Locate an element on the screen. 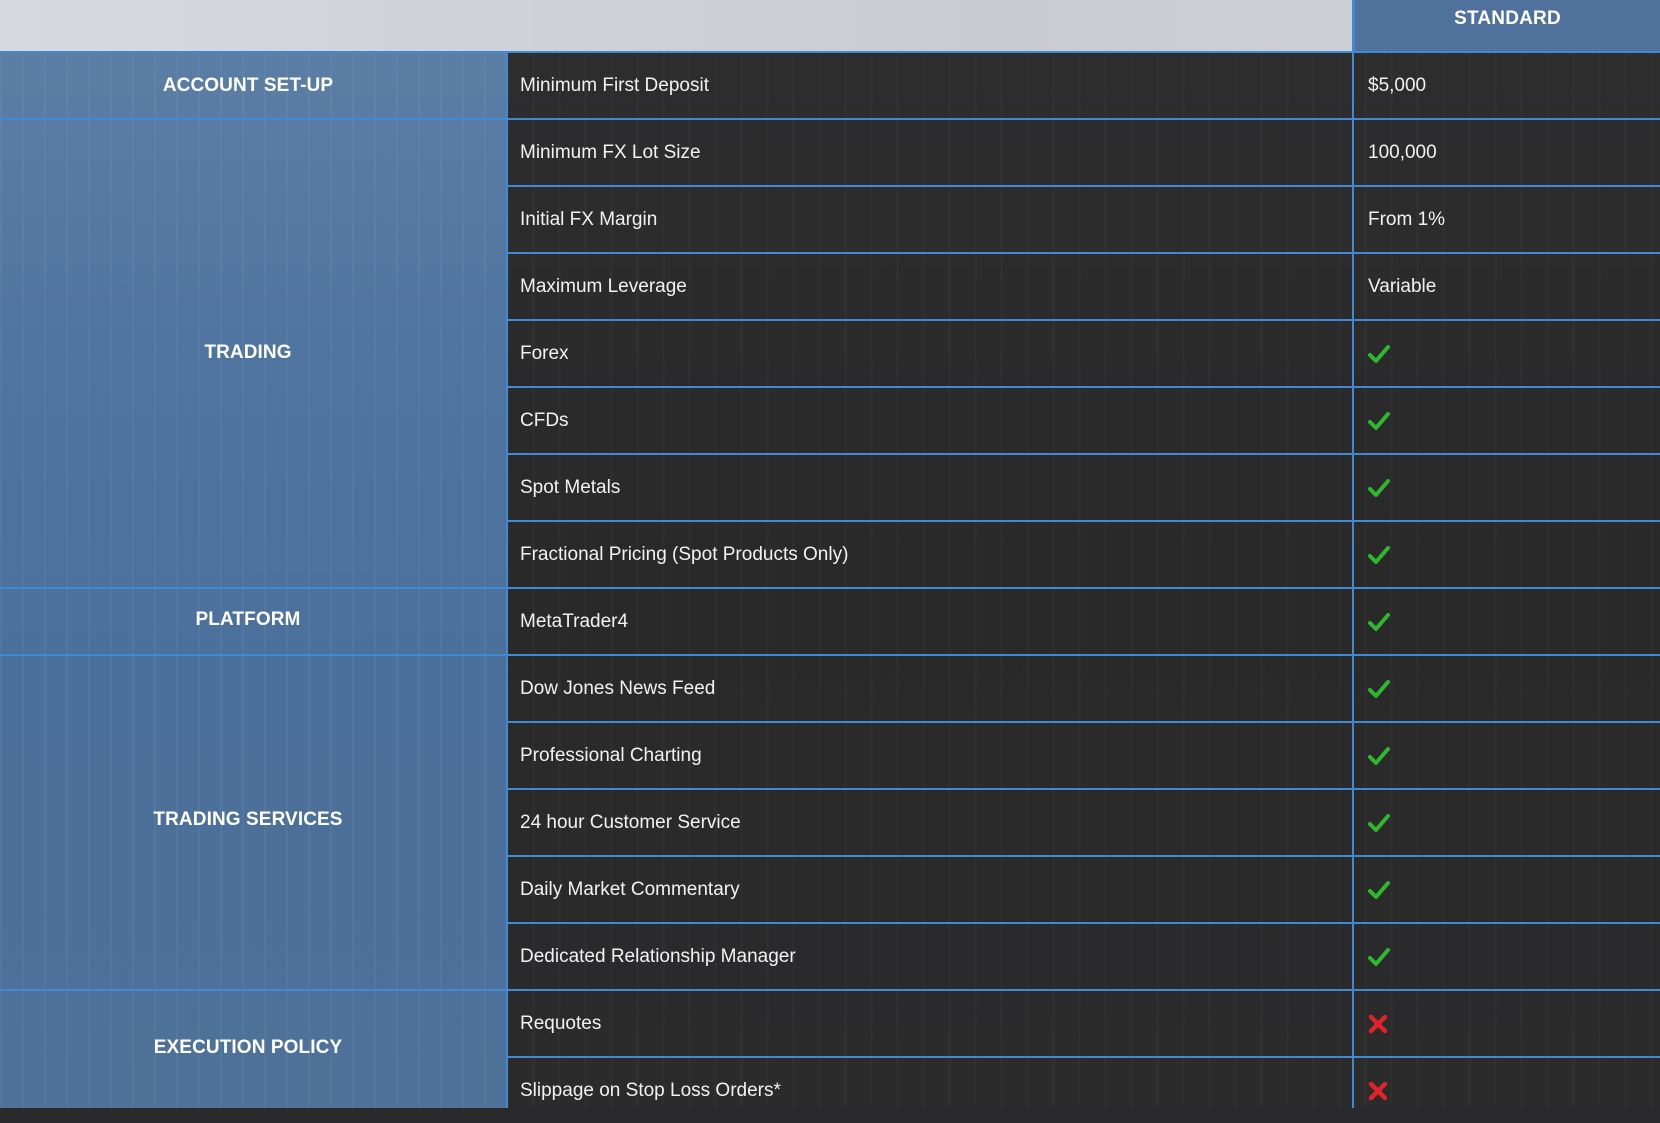 This screenshot has width=1660, height=1123. category-execution-policy: EXECUTION POLICY is located at coordinates (248, 1047).